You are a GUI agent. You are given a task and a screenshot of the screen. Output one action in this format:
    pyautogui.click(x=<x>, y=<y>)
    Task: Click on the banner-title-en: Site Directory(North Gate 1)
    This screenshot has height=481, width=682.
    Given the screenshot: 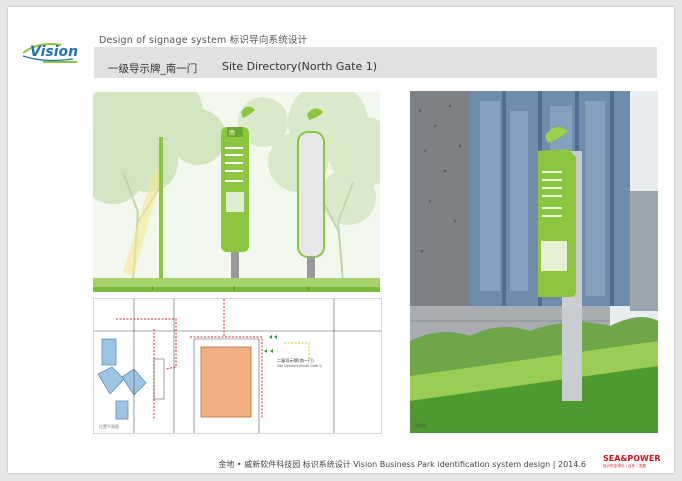 What is the action you would take?
    pyautogui.click(x=299, y=66)
    